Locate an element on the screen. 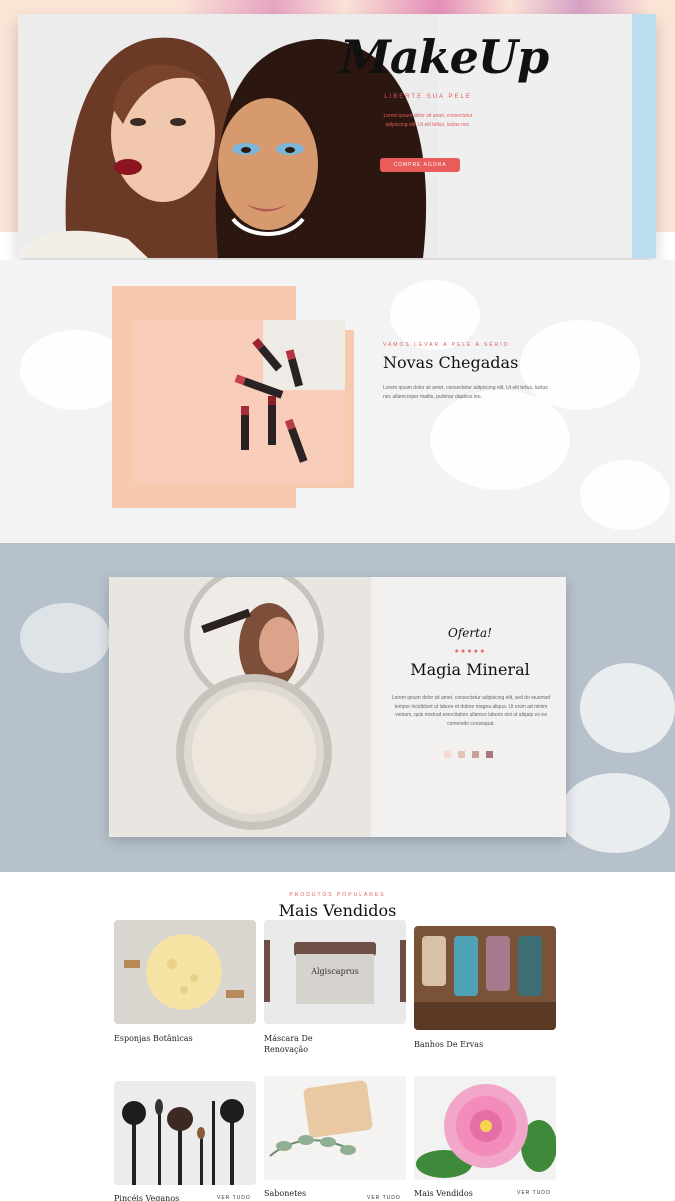 This screenshot has width=675, height=1201. jar-label: Algiscaprus is located at coordinates (334, 971).